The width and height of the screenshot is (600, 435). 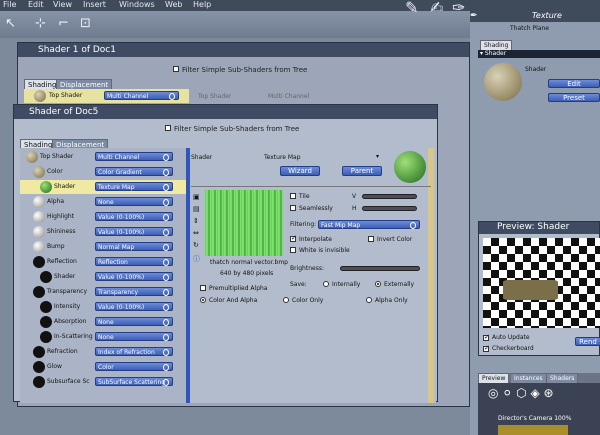 I want to click on tree-row-subsurface: Subsurface Sc SubSurface Scattering, so click(x=103, y=382).